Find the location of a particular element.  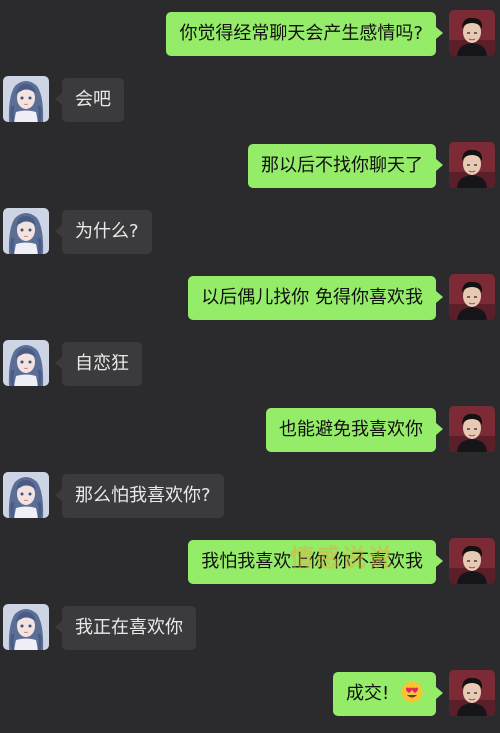

message-text: 那么怕我喜欢你? is located at coordinates (143, 495).